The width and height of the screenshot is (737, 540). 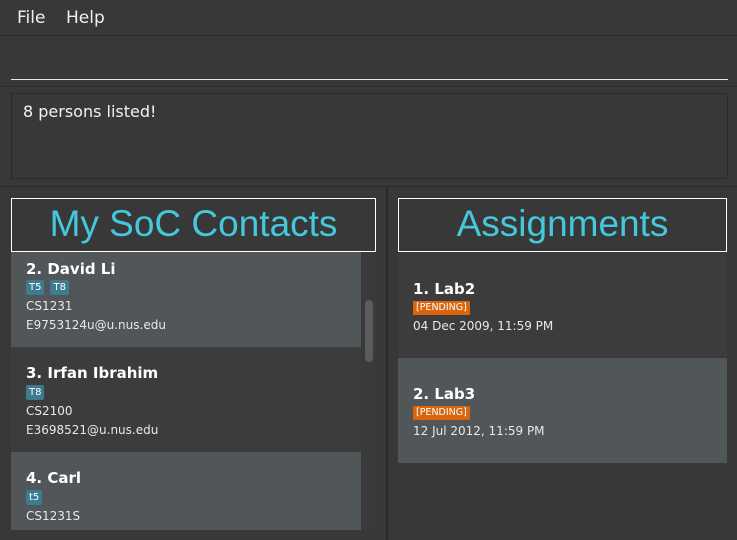 What do you see at coordinates (35, 287) in the screenshot?
I see `tag: T5` at bounding box center [35, 287].